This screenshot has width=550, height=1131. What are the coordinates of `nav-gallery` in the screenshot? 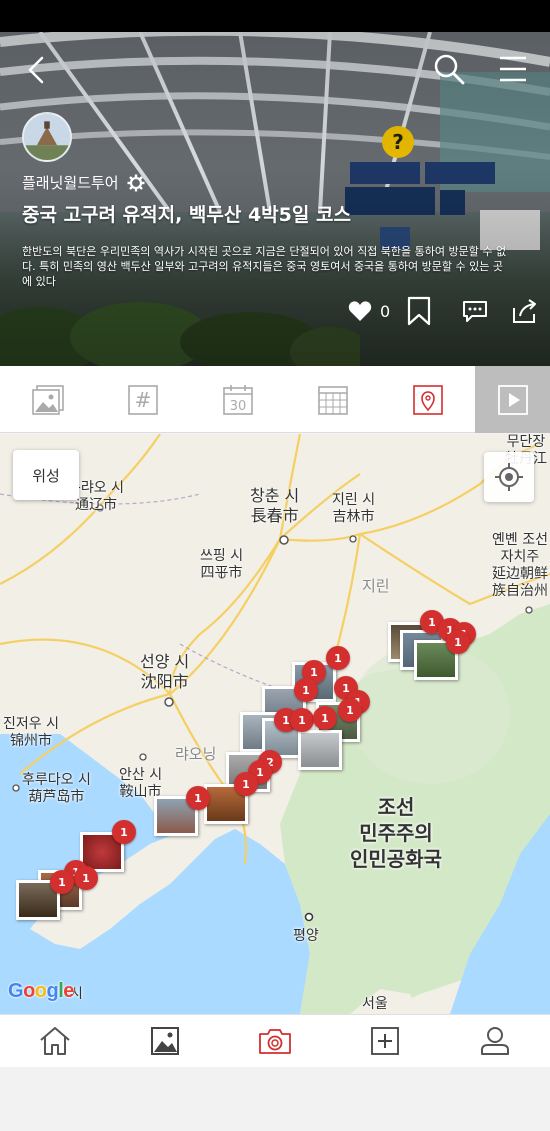 It's located at (165, 1041).